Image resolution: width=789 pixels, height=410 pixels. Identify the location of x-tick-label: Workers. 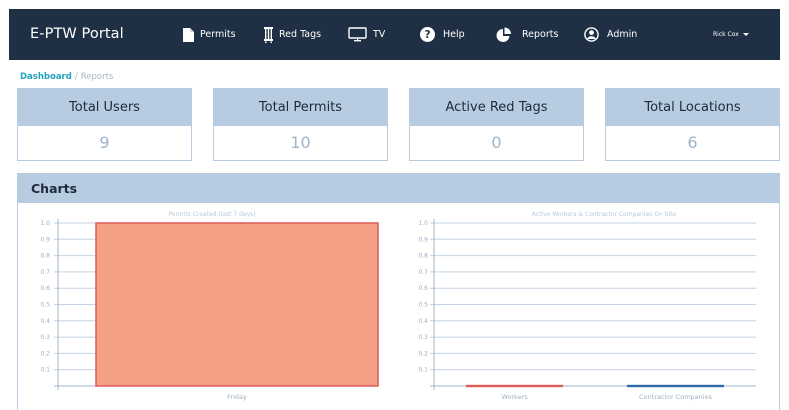
(514, 397).